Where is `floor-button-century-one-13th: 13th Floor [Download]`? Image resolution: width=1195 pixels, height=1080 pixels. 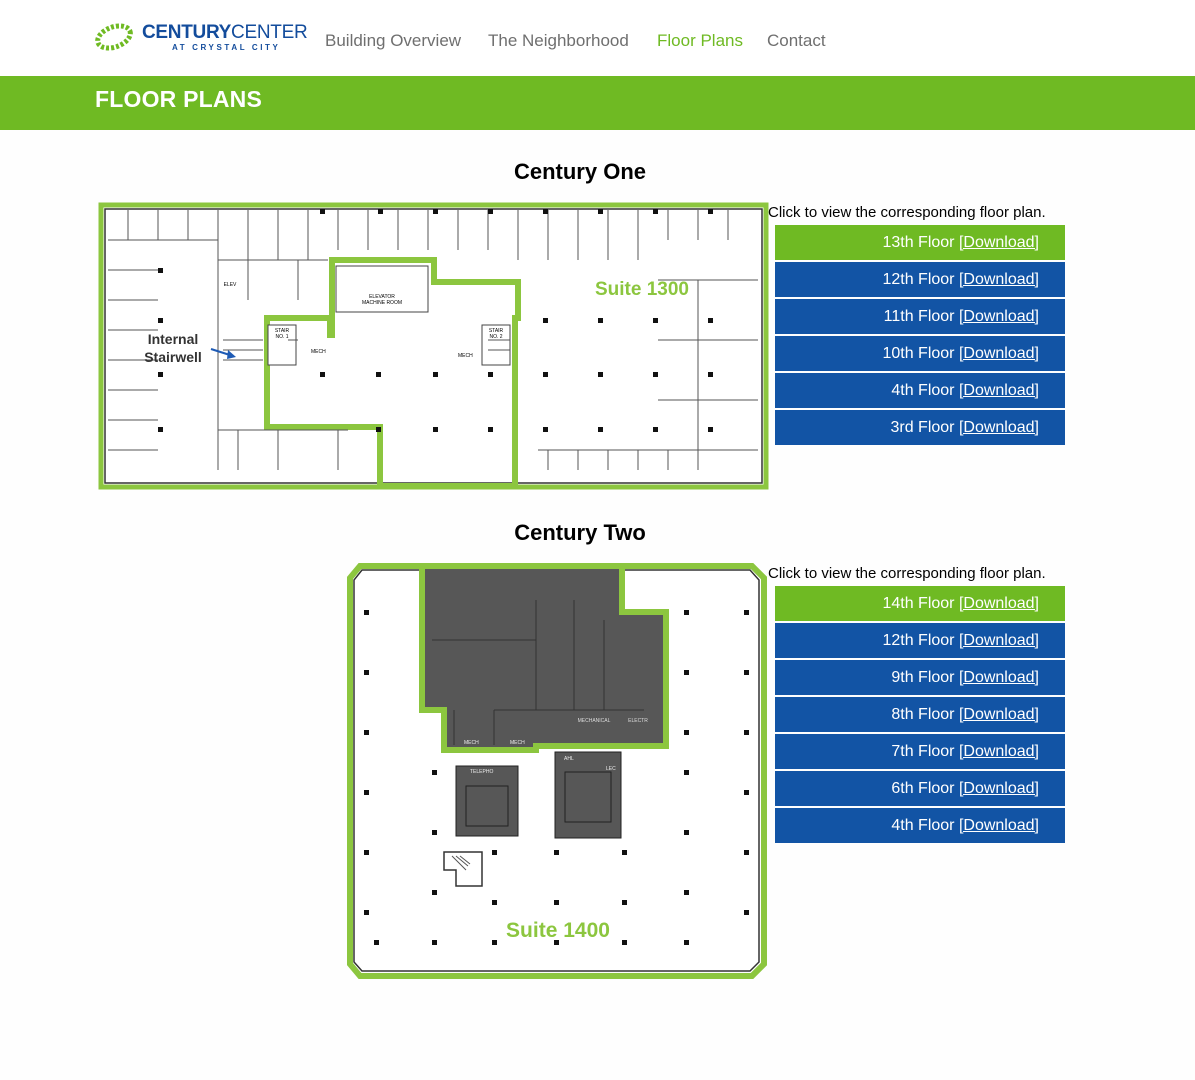 floor-button-century-one-13th: 13th Floor [Download] is located at coordinates (920, 242).